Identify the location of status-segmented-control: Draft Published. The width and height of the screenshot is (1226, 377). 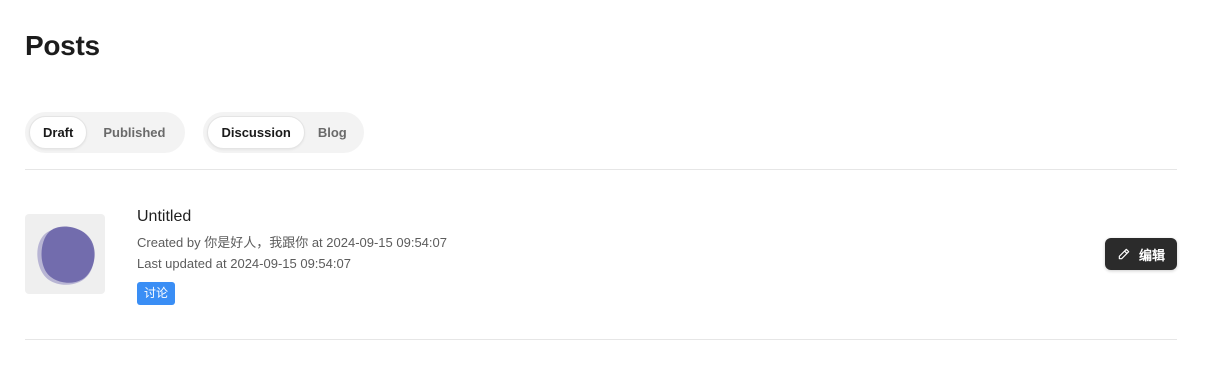
(105, 132).